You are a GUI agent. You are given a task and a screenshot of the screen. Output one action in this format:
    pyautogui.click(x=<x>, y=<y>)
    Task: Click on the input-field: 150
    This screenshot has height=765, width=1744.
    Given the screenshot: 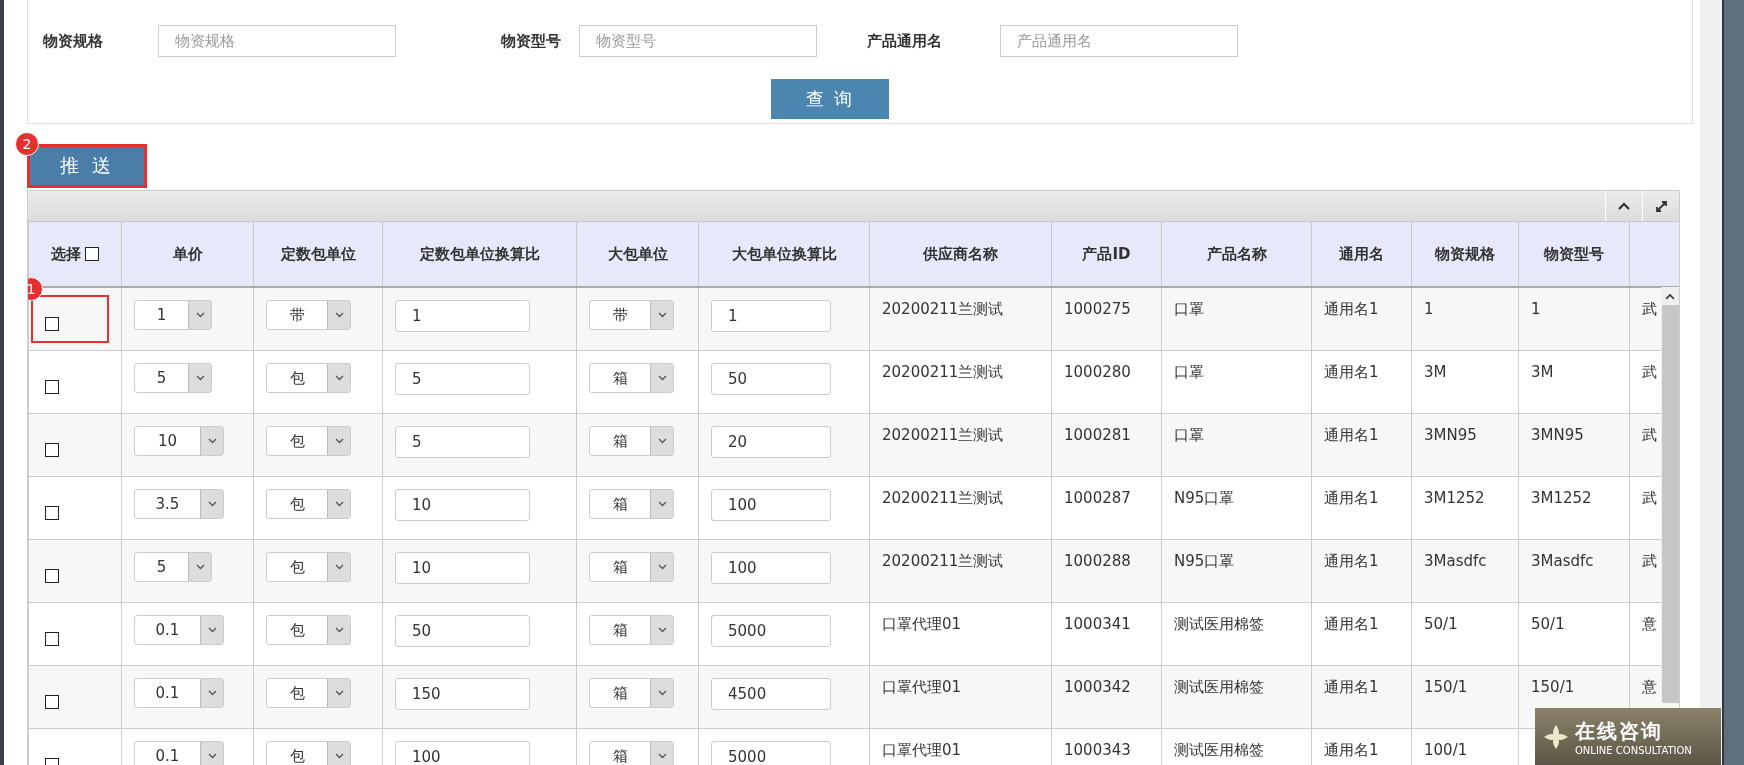 What is the action you would take?
    pyautogui.click(x=462, y=693)
    